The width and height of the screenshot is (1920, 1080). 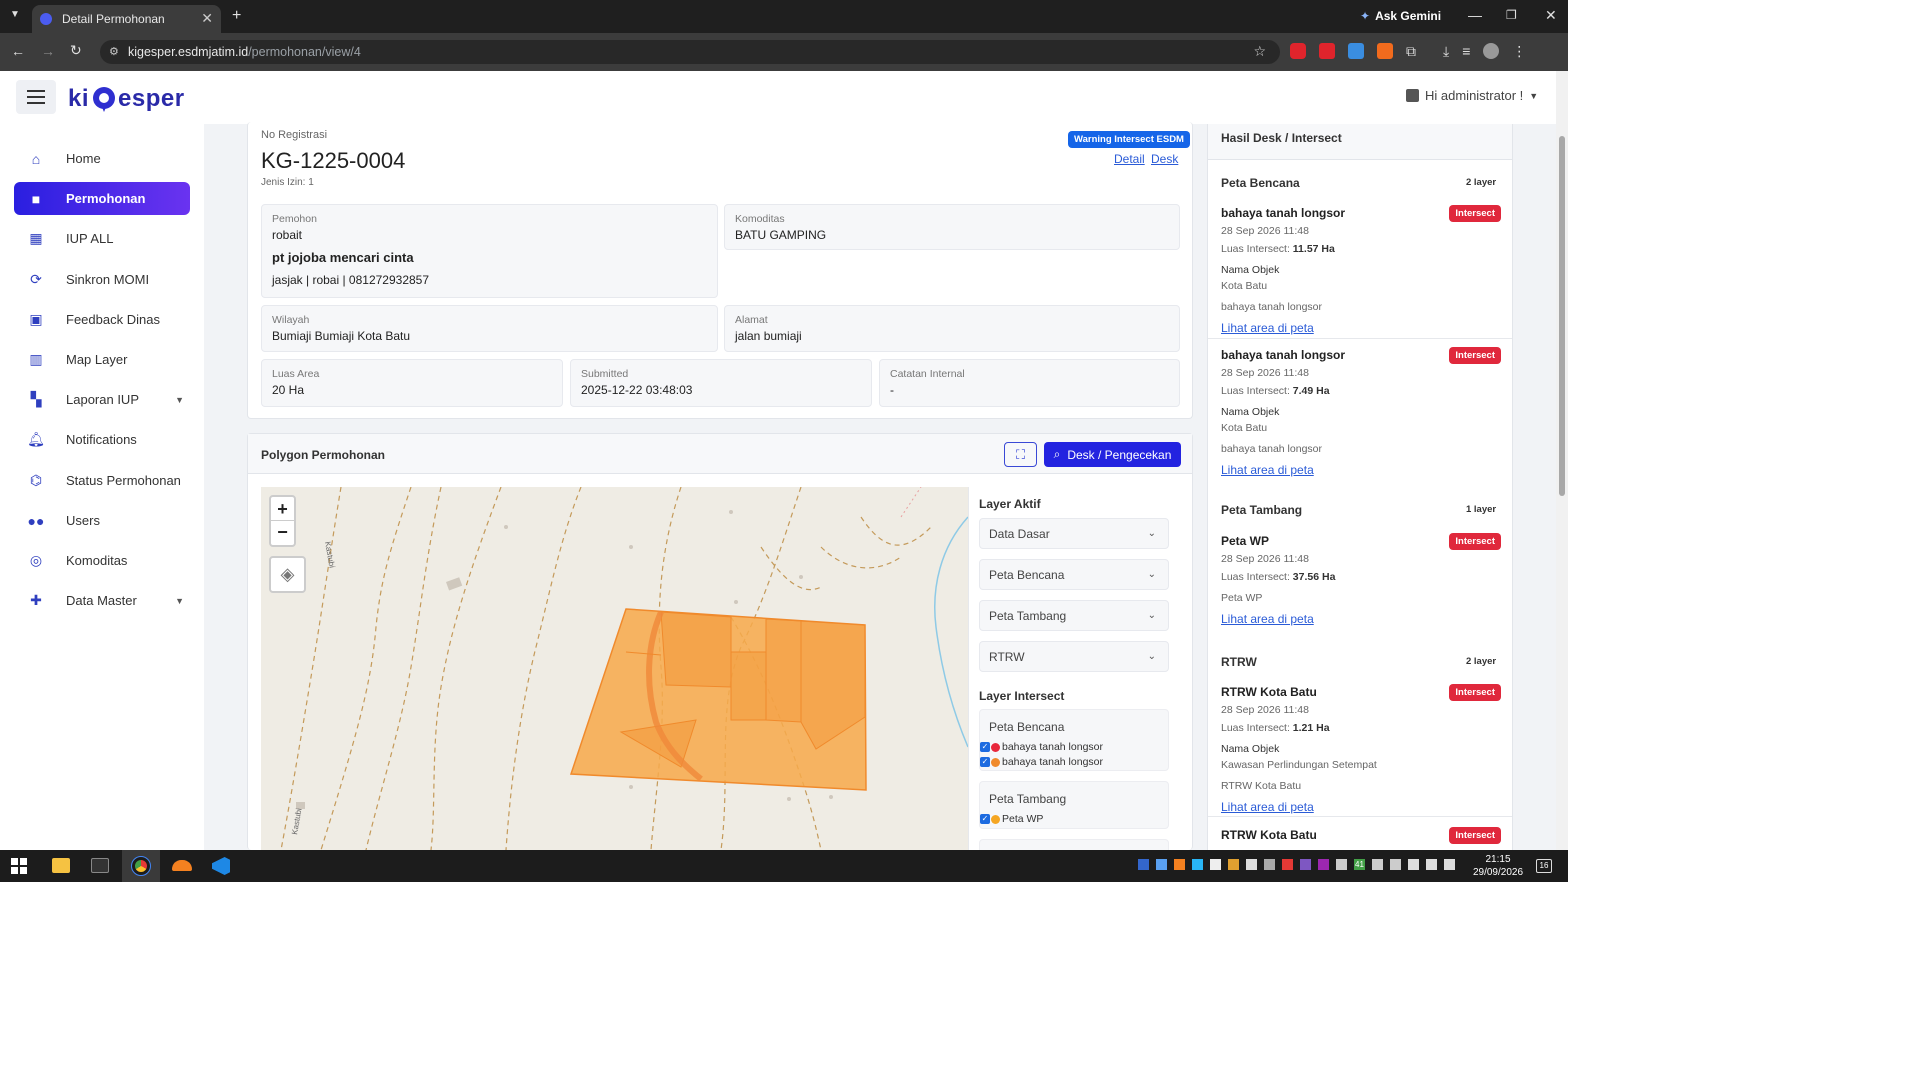 What do you see at coordinates (102, 439) in the screenshot?
I see `sidebar-item-notifications: 🔔︎ Notifications` at bounding box center [102, 439].